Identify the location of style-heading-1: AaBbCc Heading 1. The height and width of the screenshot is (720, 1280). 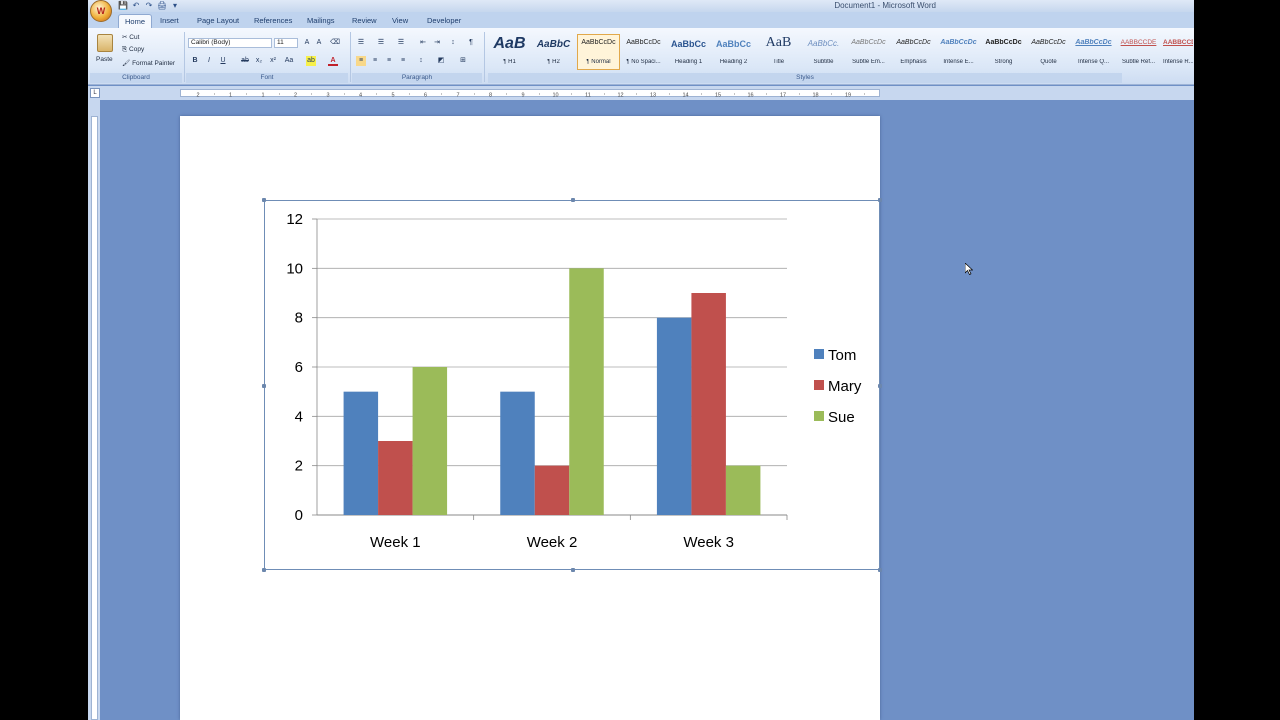
(688, 52).